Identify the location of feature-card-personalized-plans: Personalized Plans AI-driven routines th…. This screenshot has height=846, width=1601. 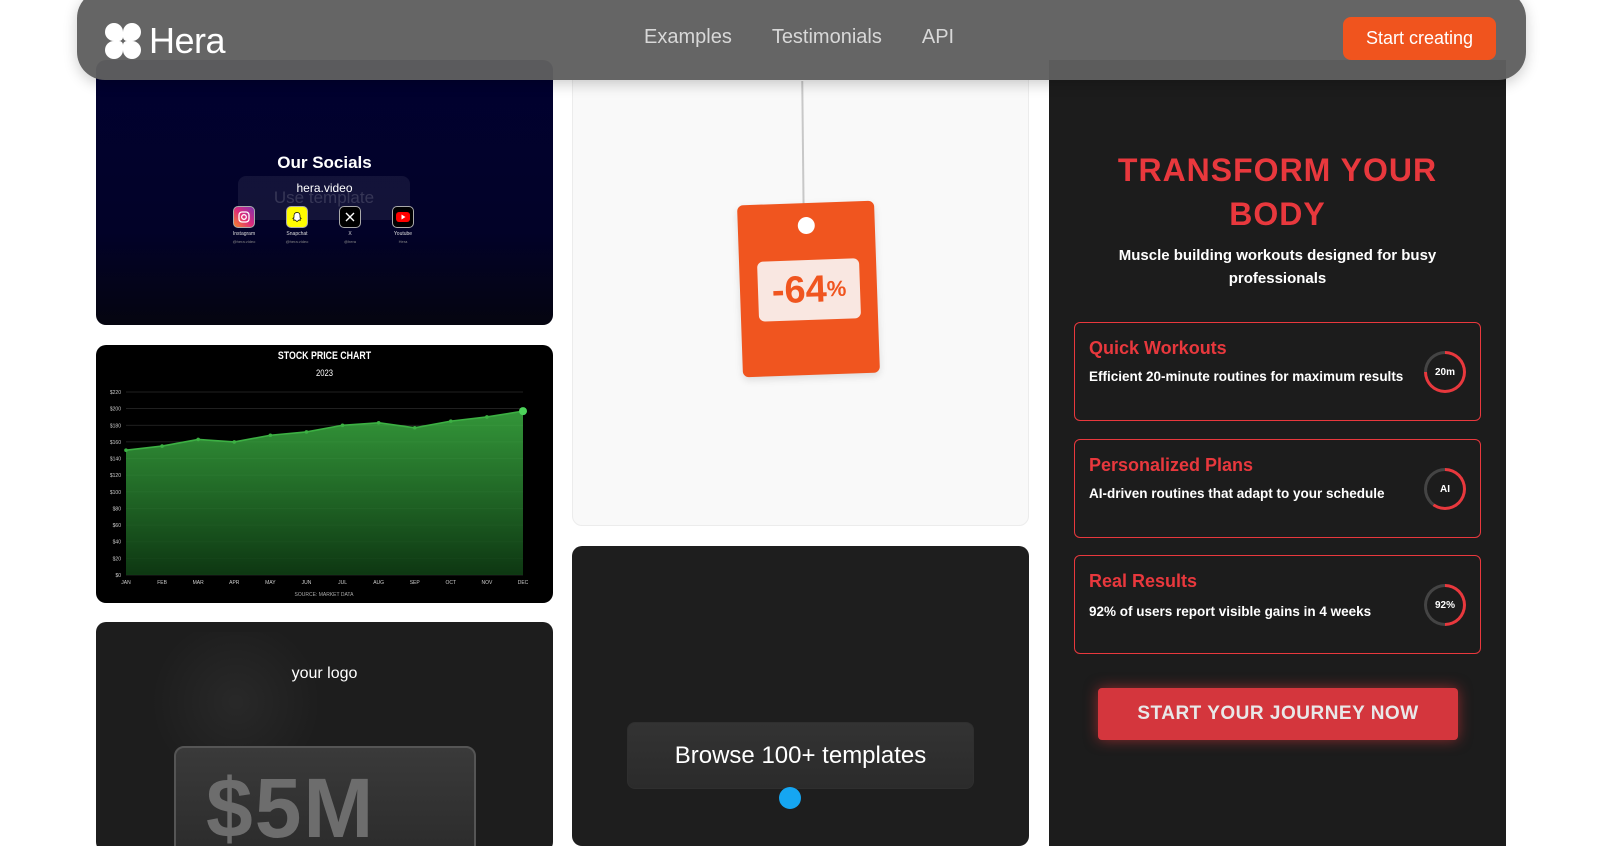
(1277, 488).